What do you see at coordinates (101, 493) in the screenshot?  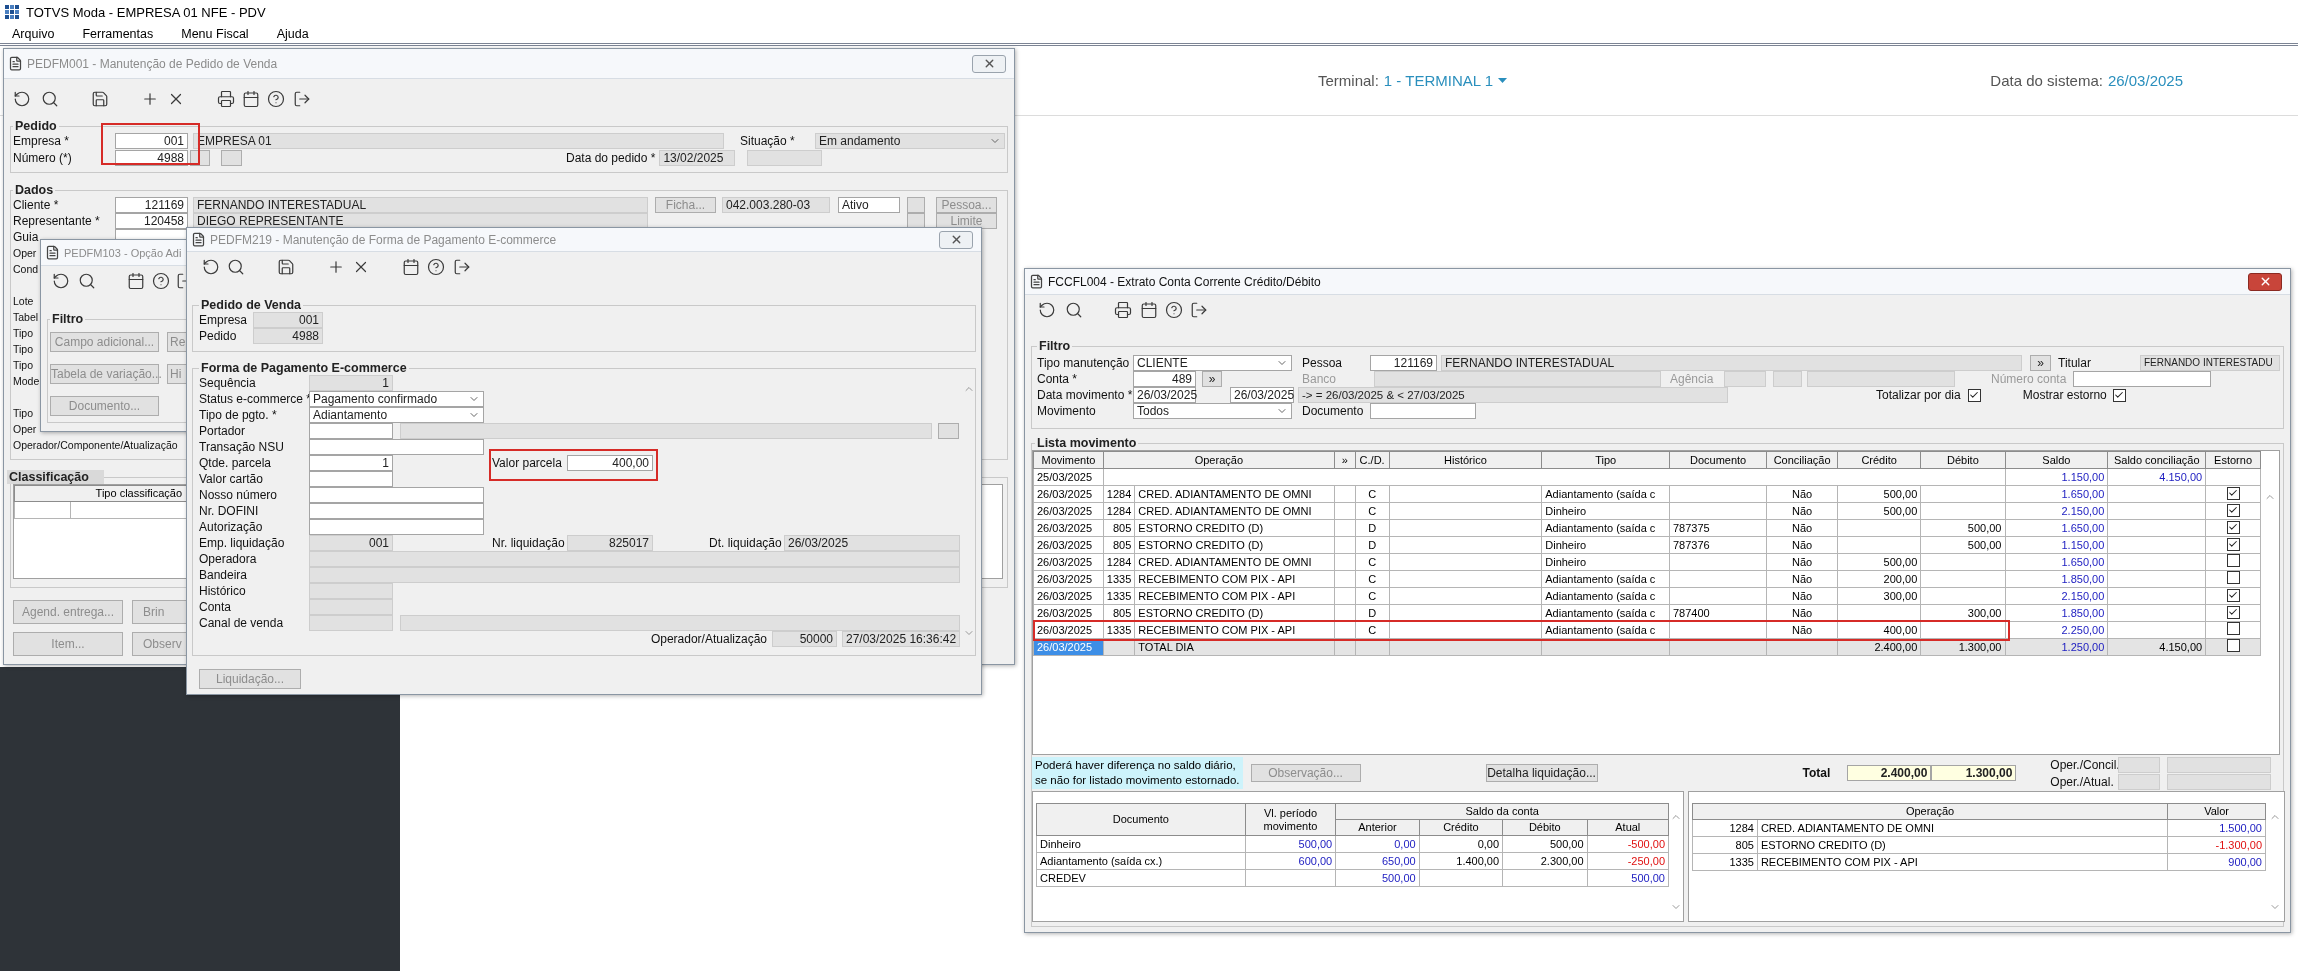 I see `column-header: Tipo classificação` at bounding box center [101, 493].